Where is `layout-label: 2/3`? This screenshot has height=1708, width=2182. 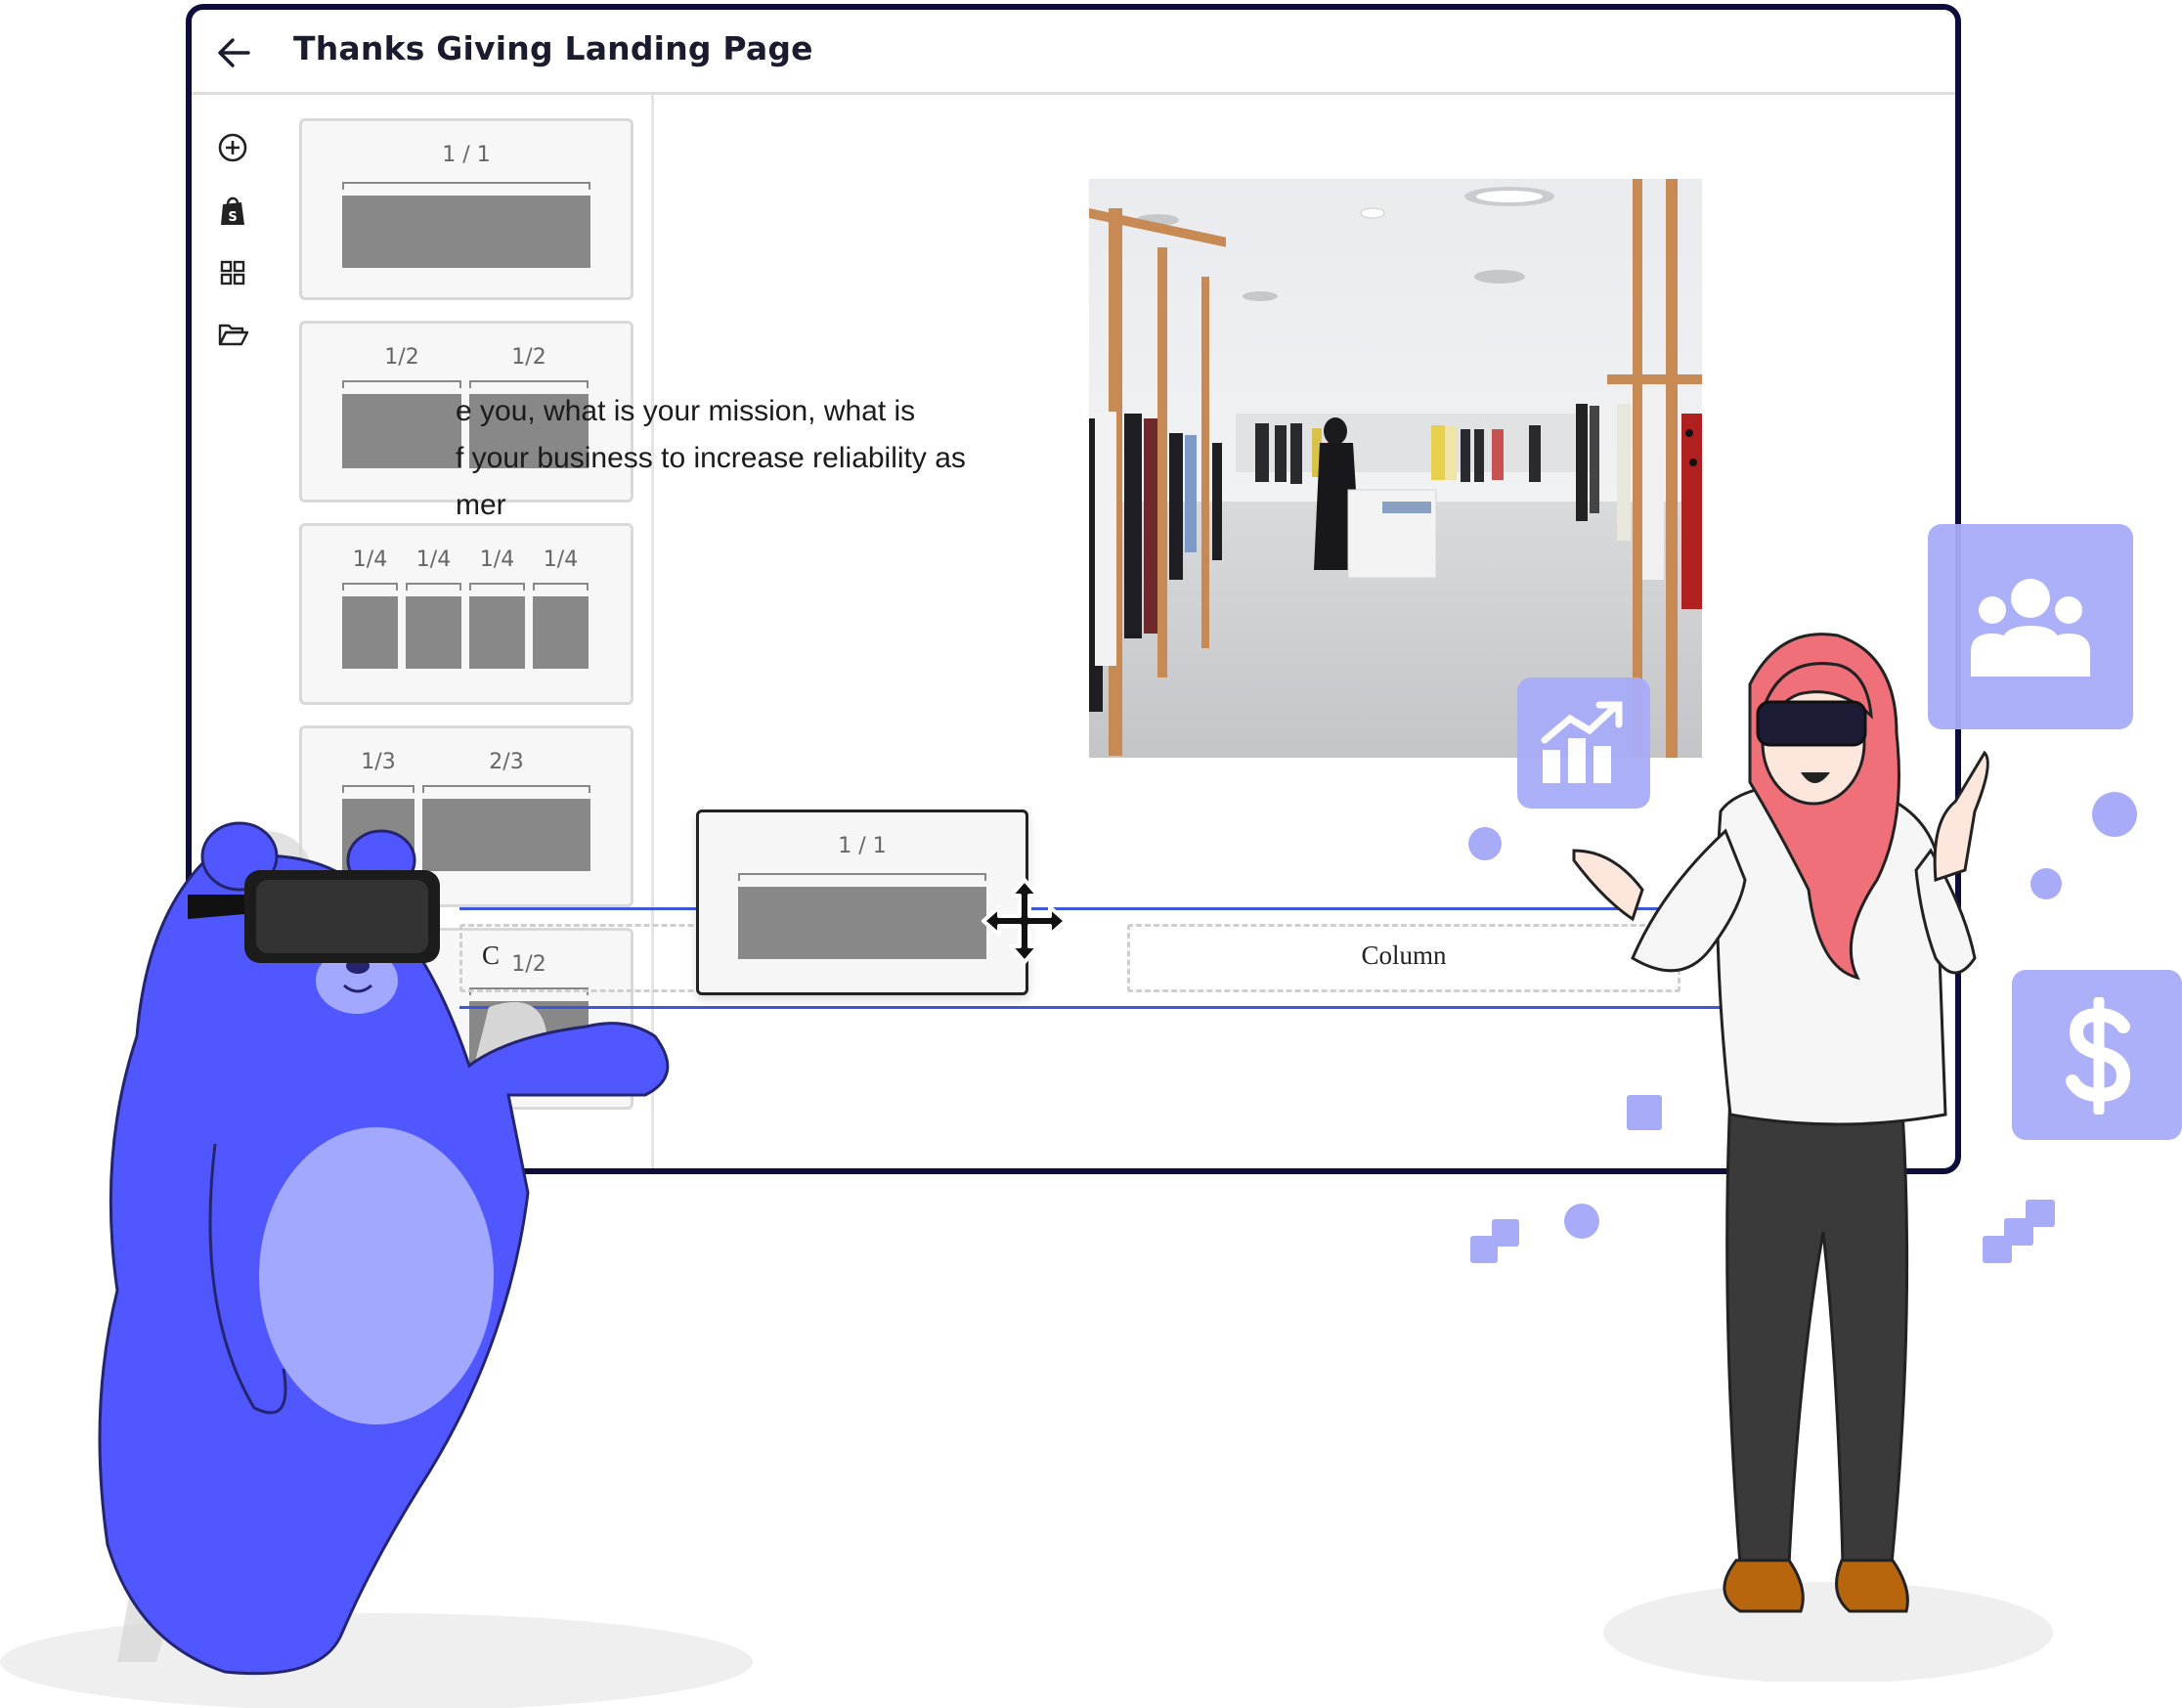 layout-label: 2/3 is located at coordinates (506, 762).